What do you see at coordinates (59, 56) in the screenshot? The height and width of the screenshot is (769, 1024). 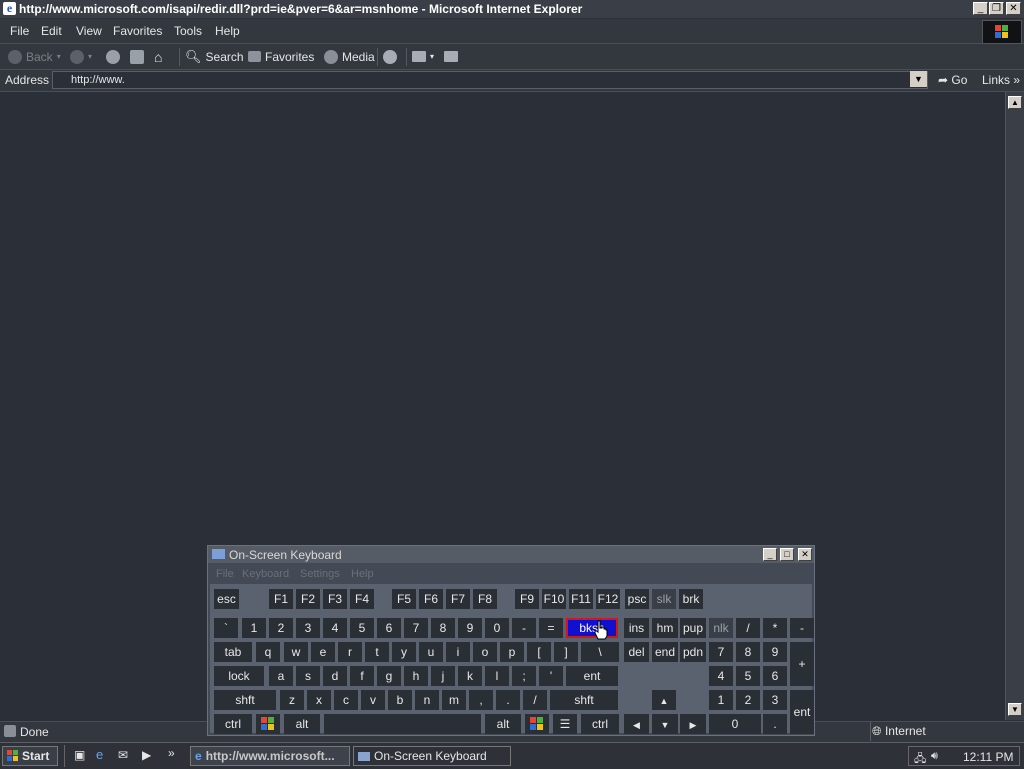 I see `back-dropdown-icon: ▾` at bounding box center [59, 56].